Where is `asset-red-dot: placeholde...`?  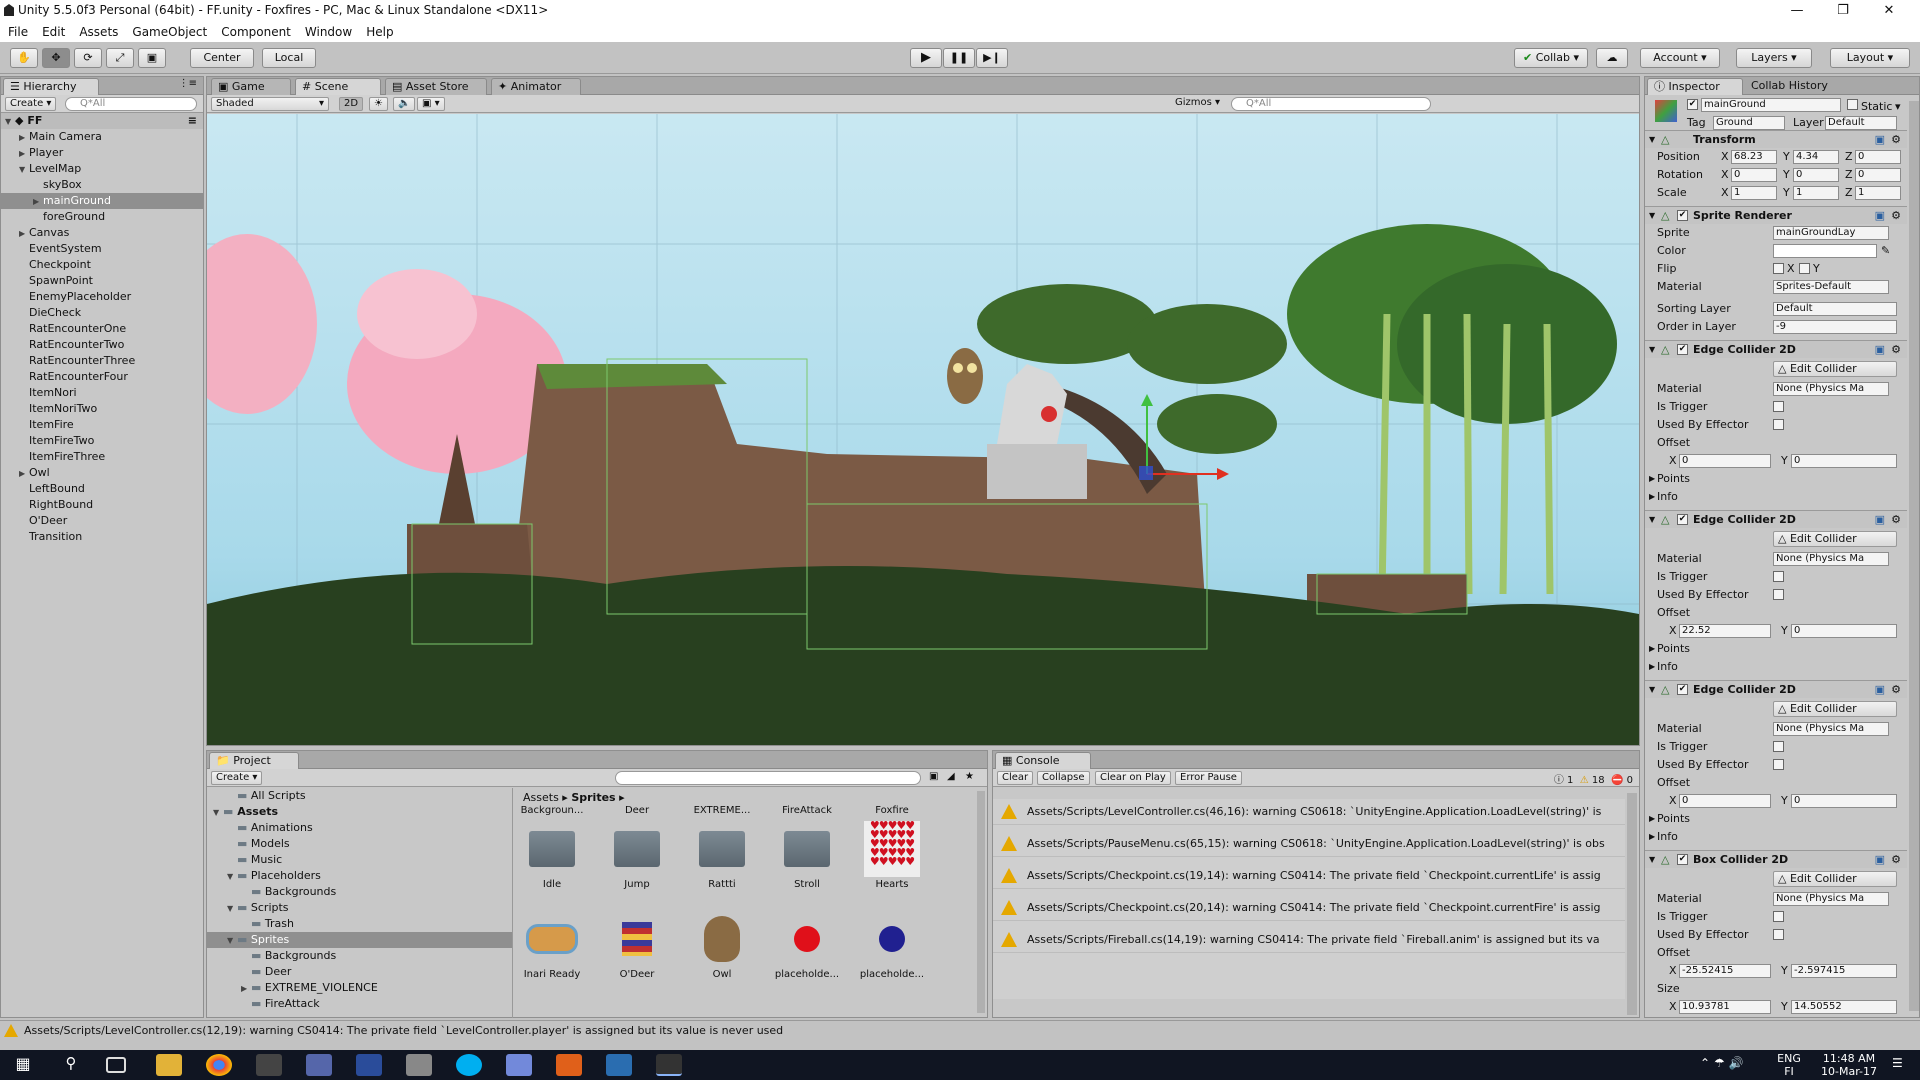
asset-red-dot: placeholde... is located at coordinates (807, 947).